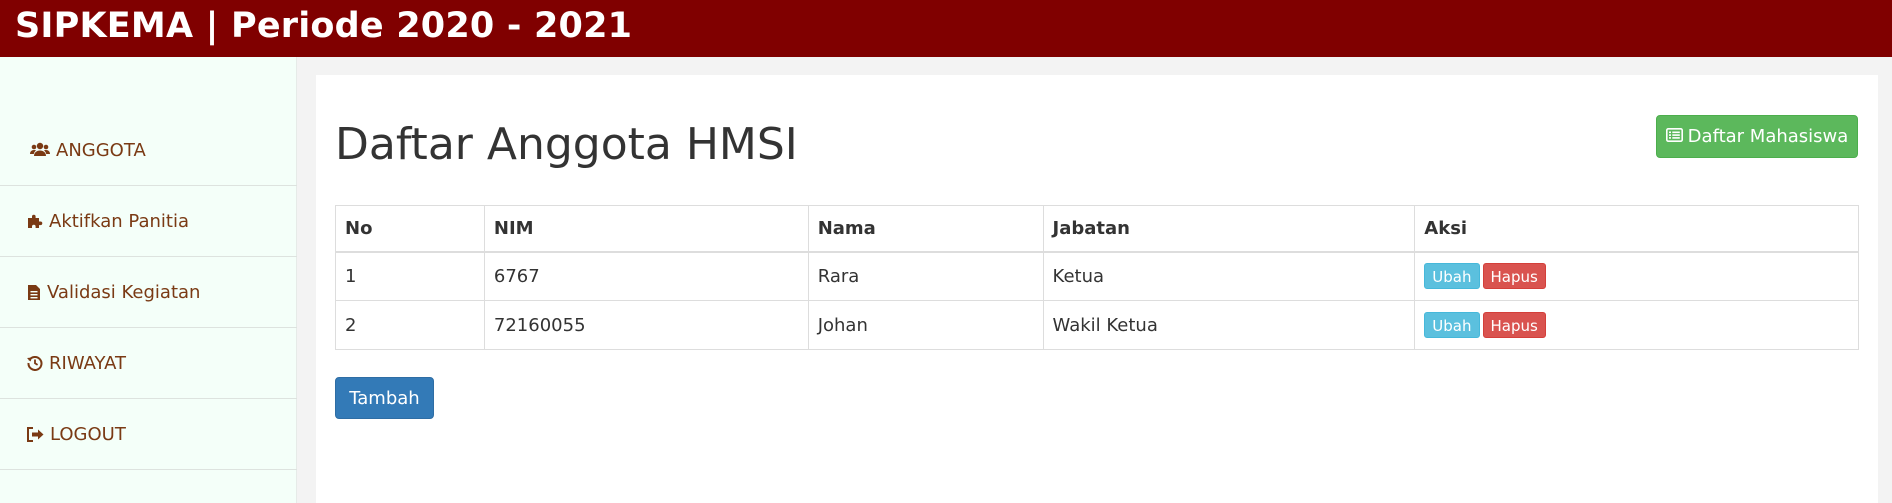  What do you see at coordinates (88, 434) in the screenshot?
I see `sidebar-item-label: LOGOUT` at bounding box center [88, 434].